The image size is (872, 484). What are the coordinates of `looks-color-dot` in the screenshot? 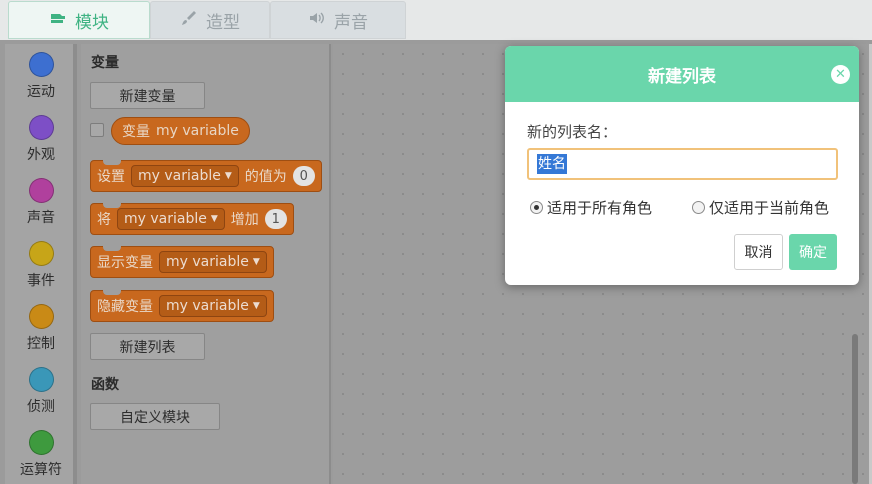 It's located at (41, 127).